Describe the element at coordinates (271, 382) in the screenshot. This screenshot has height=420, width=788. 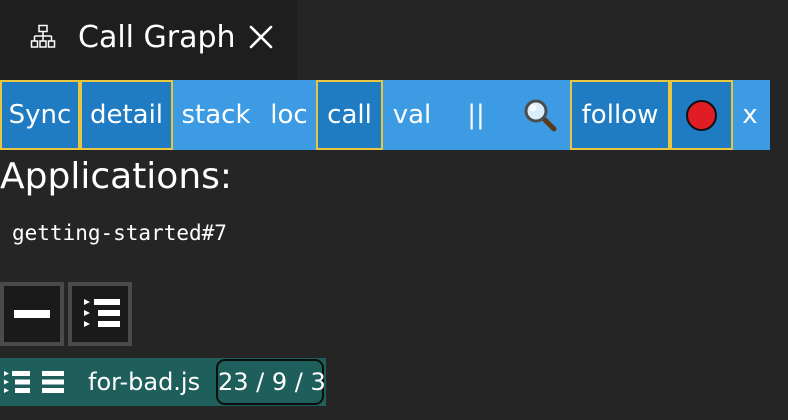
I see `file-counts-badge: 23 / 9 / 3` at that location.